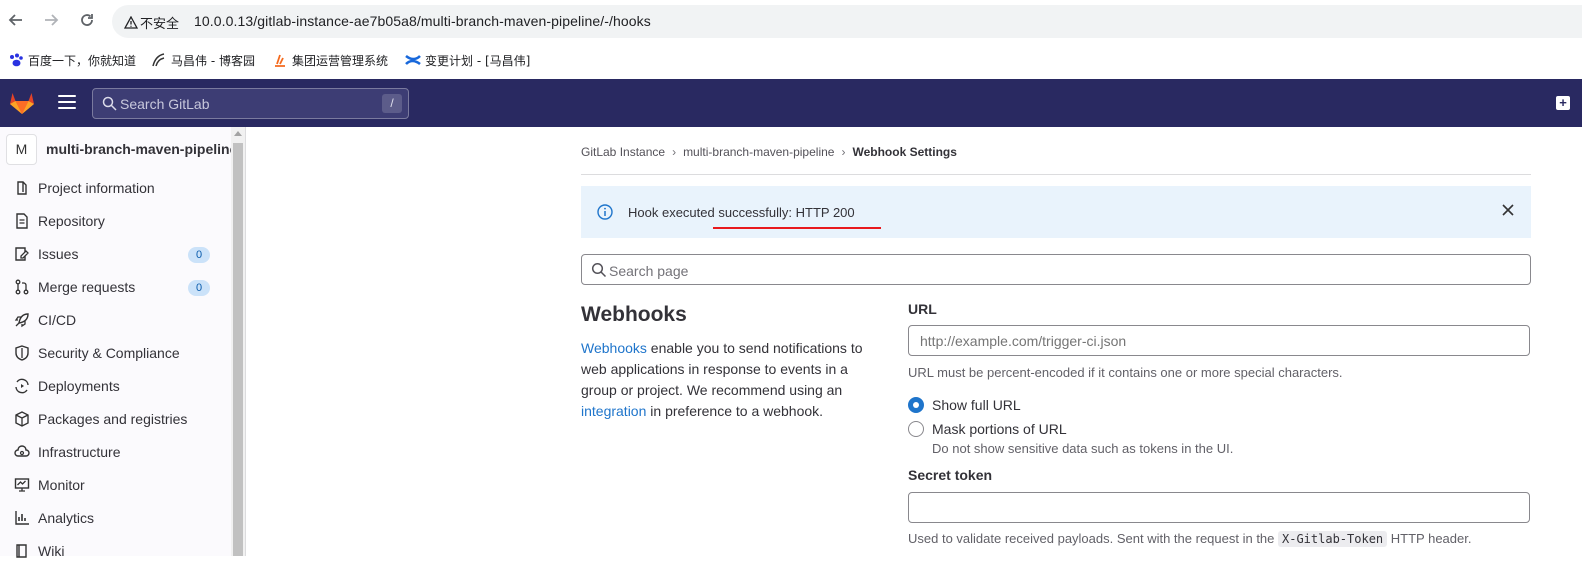  I want to click on bookmark-ops-system: 集团运营管理系统, so click(330, 60).